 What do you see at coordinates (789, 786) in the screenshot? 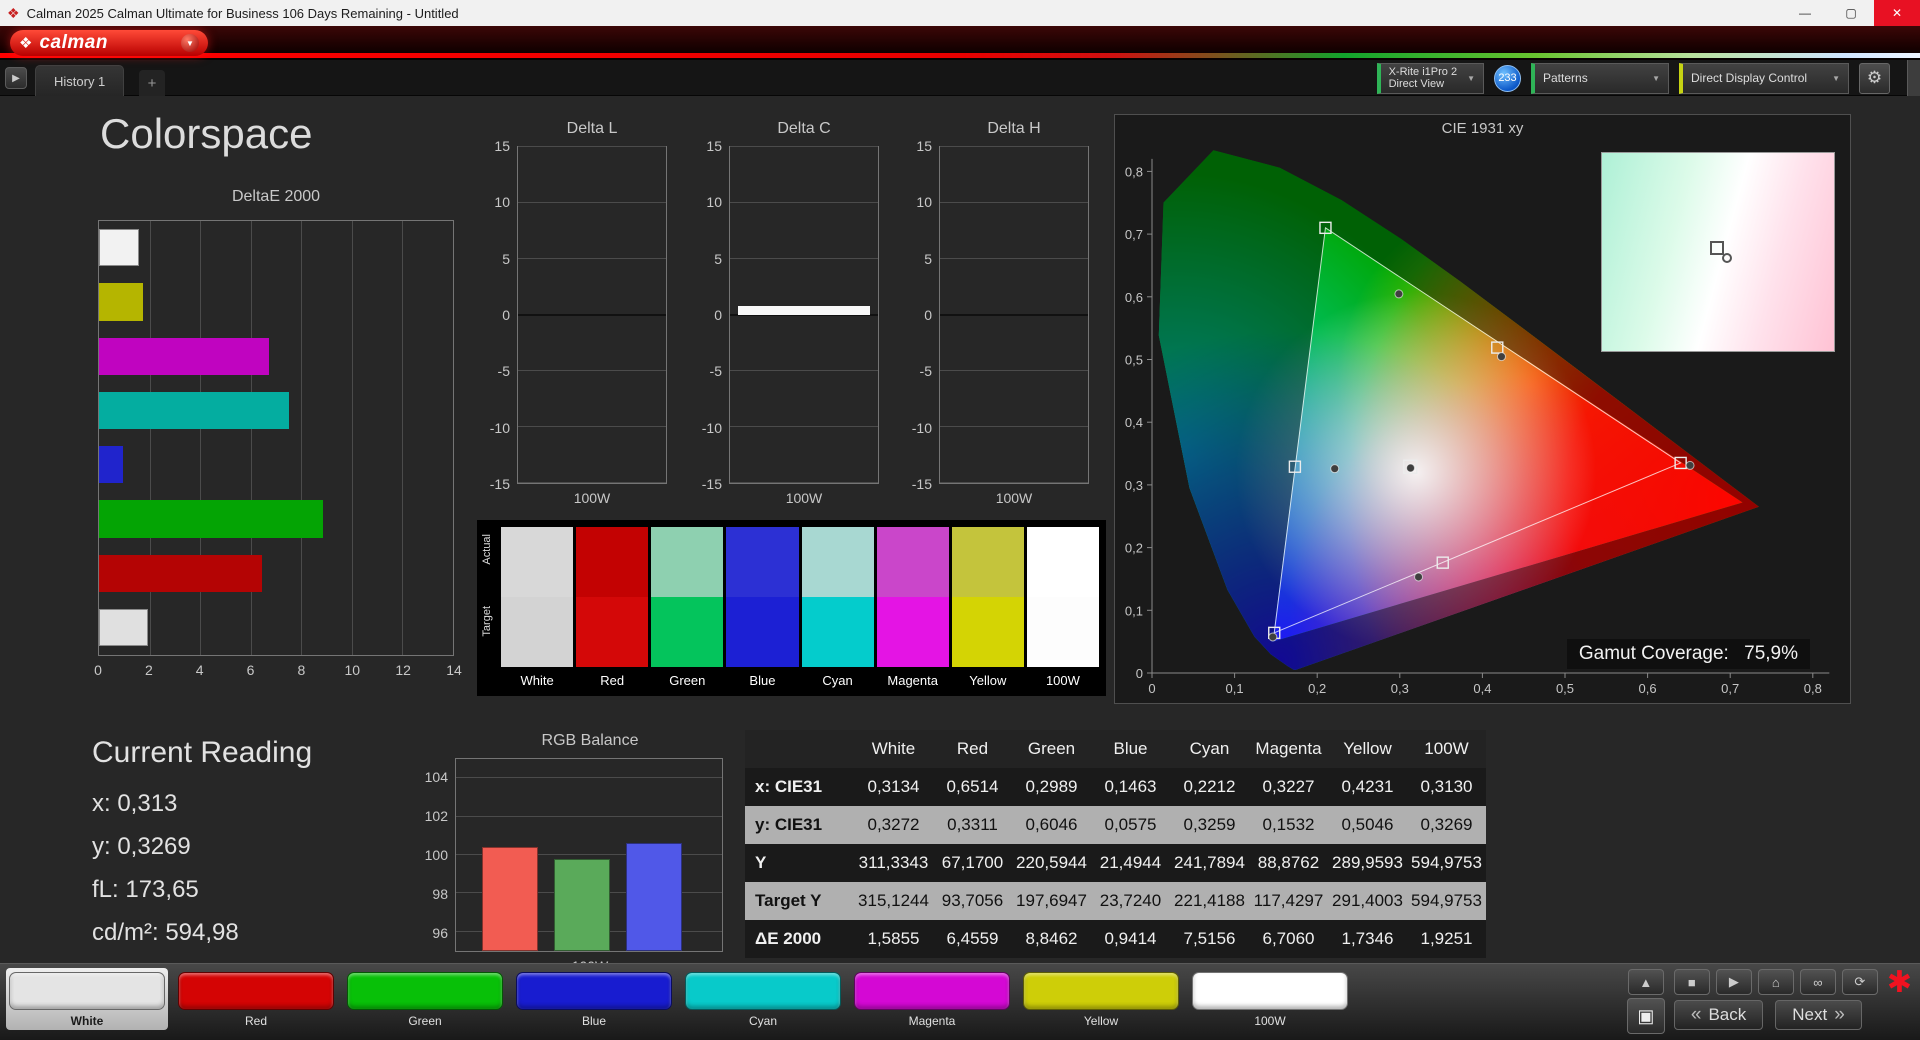
I see `row-label: x: CIE31` at bounding box center [789, 786].